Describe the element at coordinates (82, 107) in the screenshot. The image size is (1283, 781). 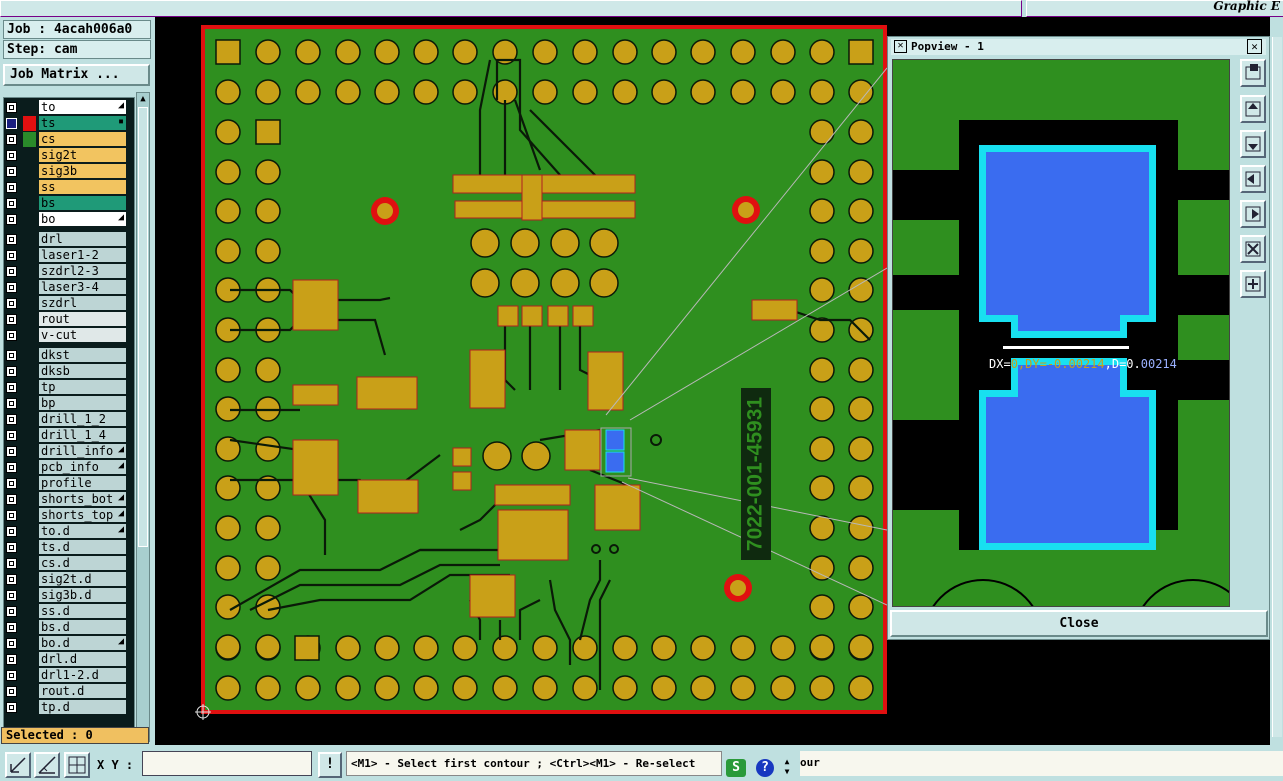
I see `layer-name: to` at that location.